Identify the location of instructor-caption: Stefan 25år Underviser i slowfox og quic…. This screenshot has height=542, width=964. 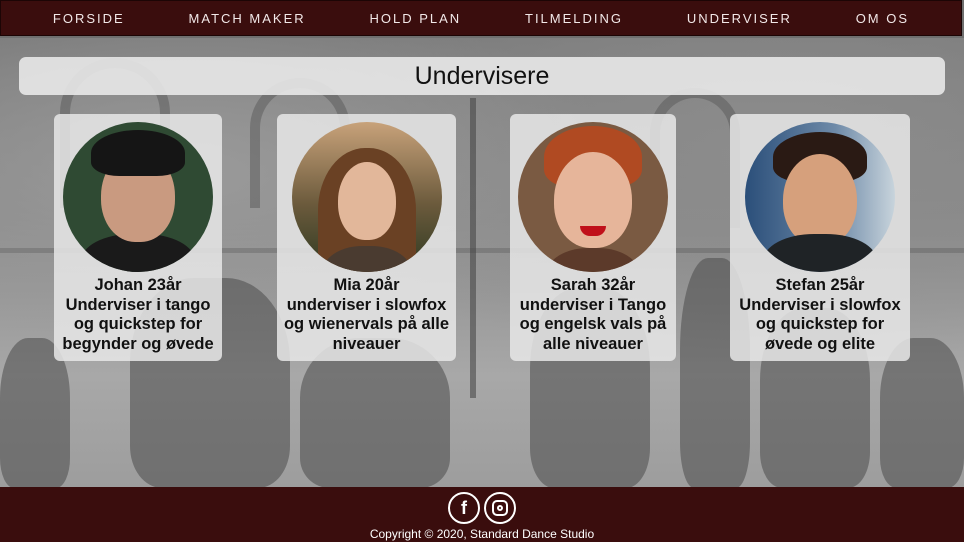
(820, 315).